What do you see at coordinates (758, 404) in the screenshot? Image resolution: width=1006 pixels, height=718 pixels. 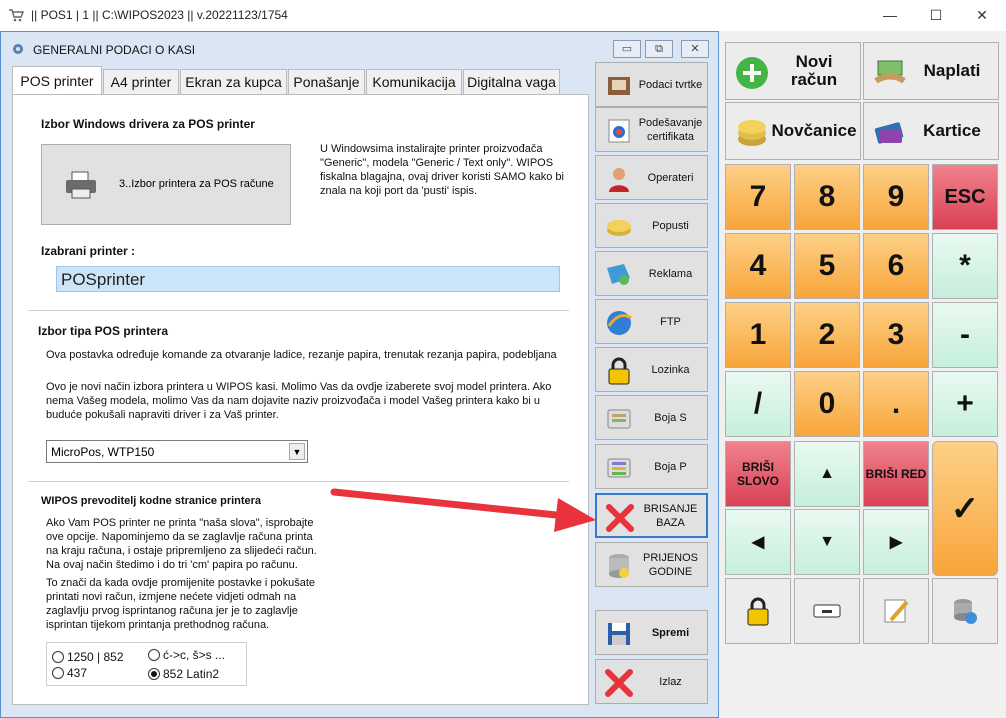 I see `key-divide: /` at bounding box center [758, 404].